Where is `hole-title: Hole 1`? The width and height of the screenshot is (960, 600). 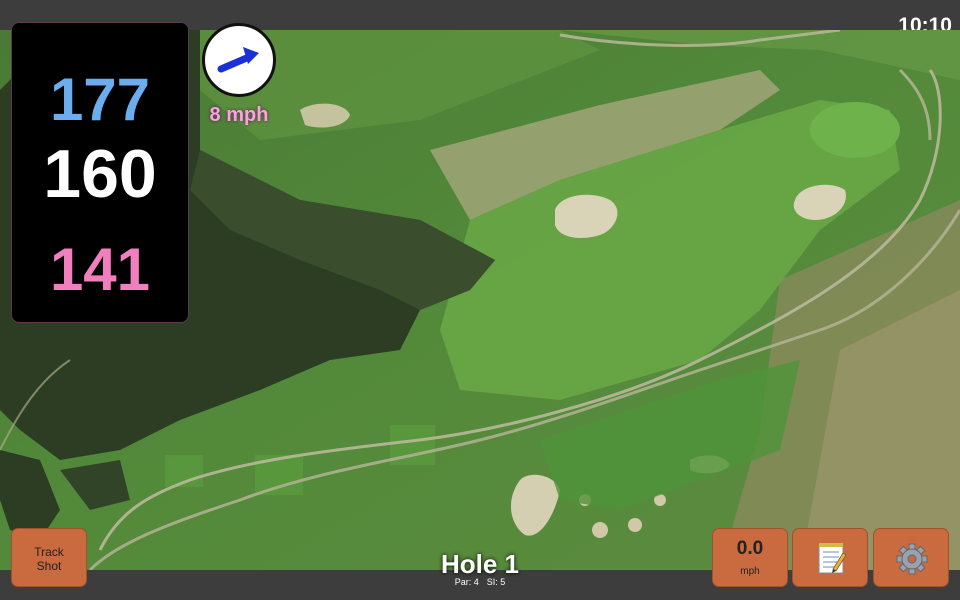
hole-title: Hole 1 is located at coordinates (480, 564).